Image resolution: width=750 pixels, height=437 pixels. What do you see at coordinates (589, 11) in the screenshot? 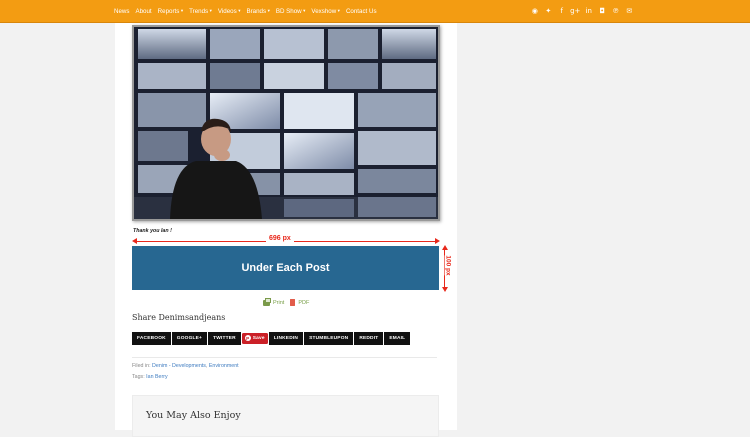
I see `linkedin-icon: in` at bounding box center [589, 11].